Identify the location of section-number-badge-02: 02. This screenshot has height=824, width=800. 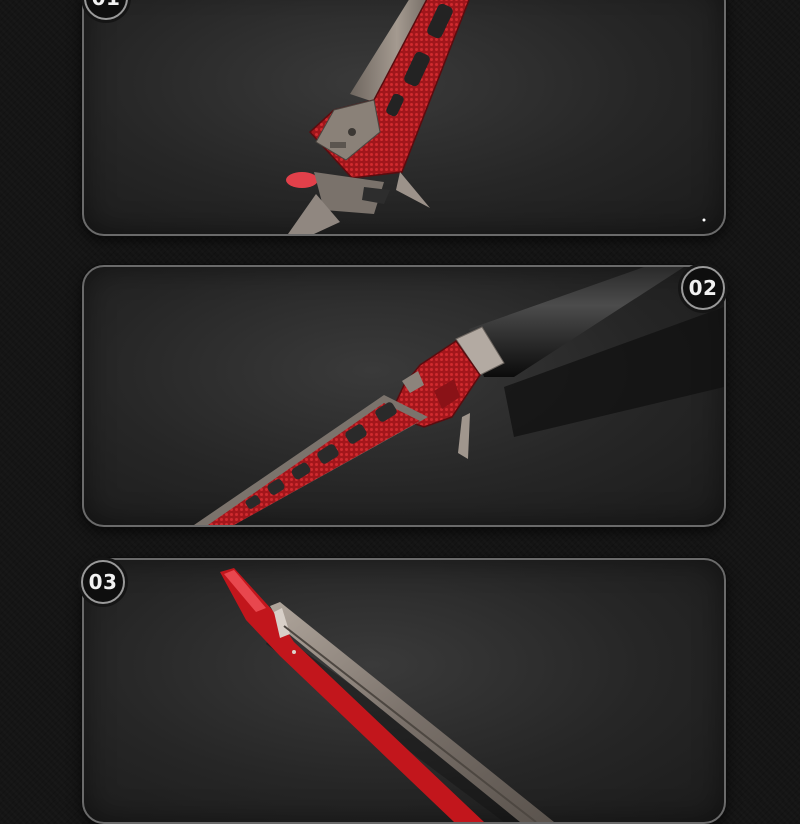
(703, 288).